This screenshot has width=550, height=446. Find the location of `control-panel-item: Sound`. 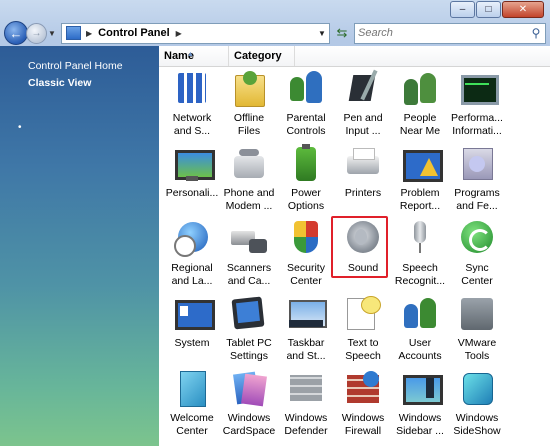

control-panel-item: Sound is located at coordinates (361, 247).